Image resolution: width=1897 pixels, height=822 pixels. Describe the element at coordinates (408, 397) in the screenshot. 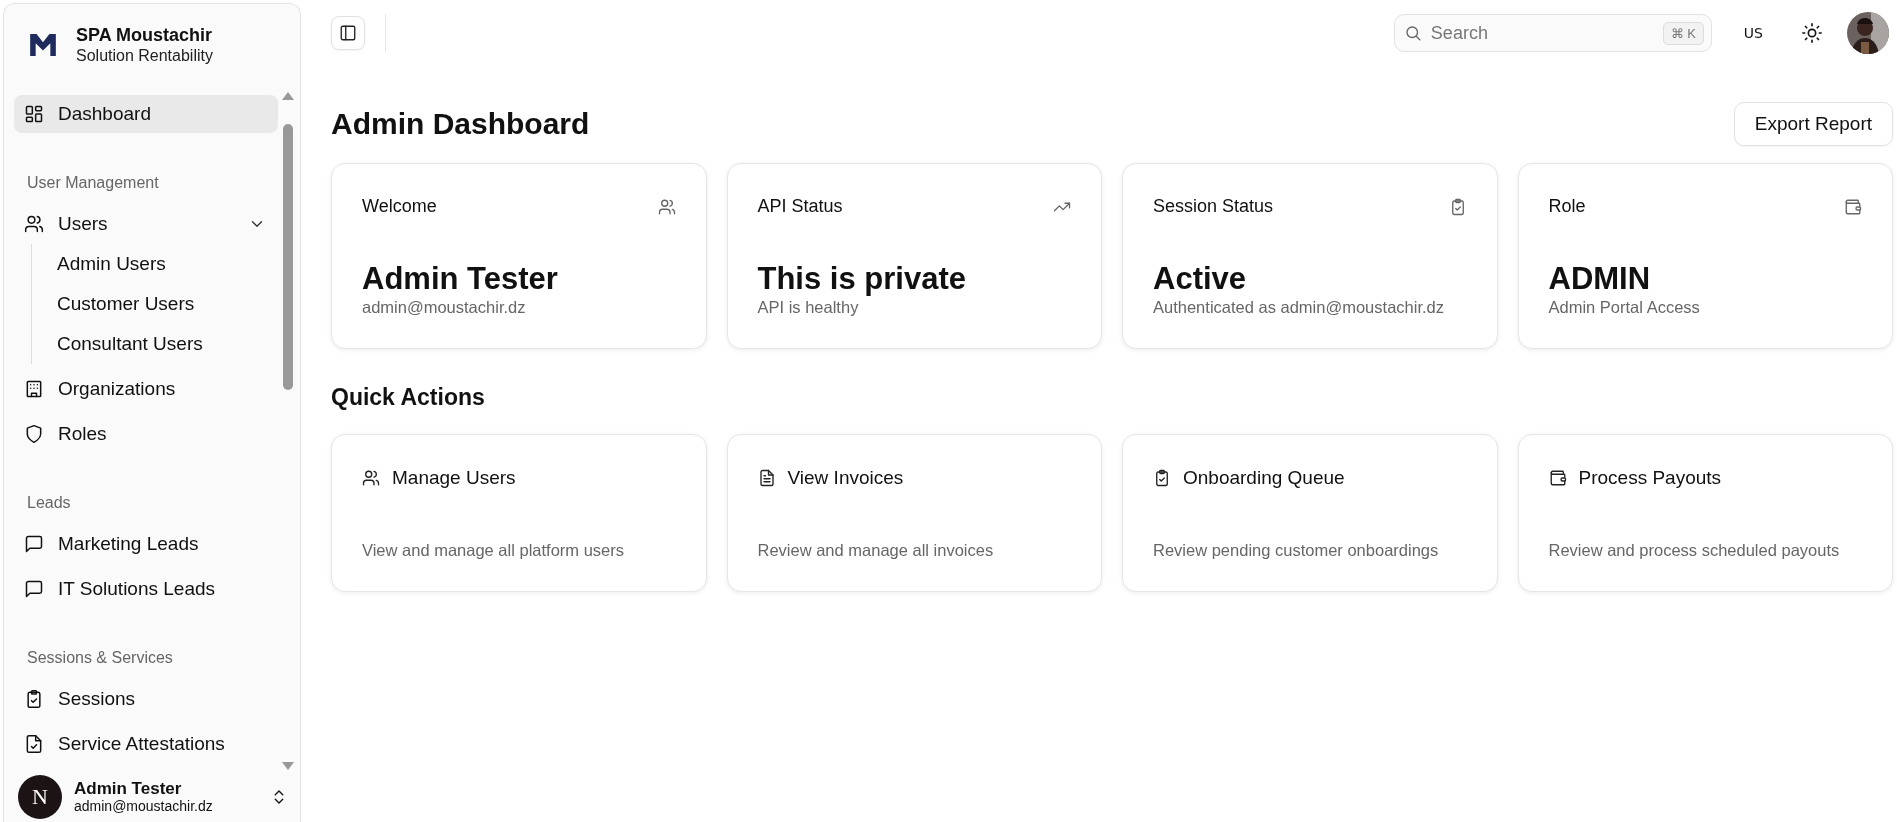

I see `section-title: Quick Actions` at that location.